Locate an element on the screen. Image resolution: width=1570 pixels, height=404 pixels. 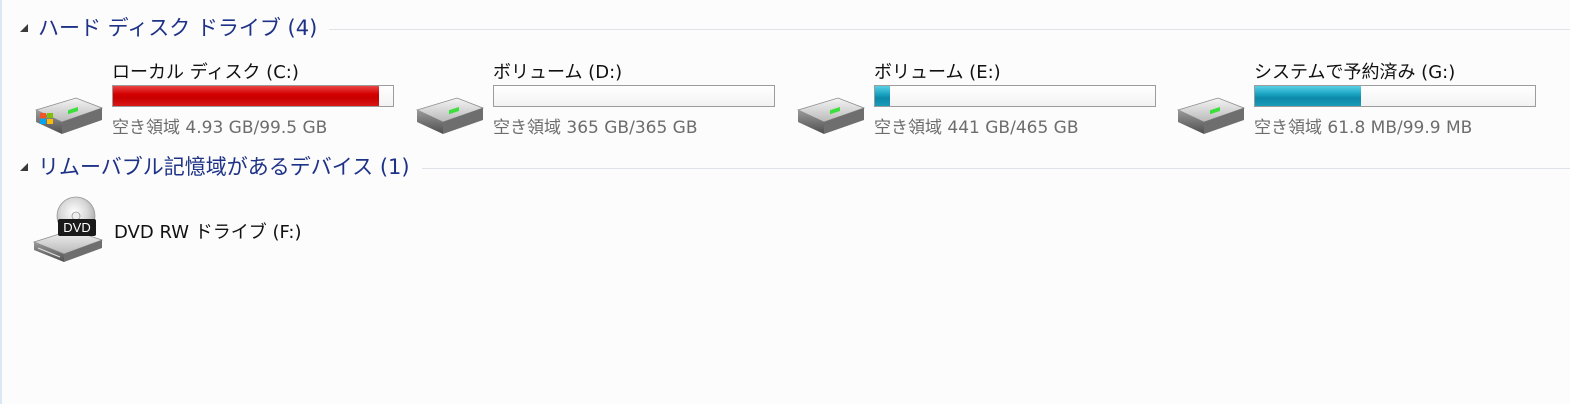
drive-name: システムで予約済み (G:) is located at coordinates (1355, 72).